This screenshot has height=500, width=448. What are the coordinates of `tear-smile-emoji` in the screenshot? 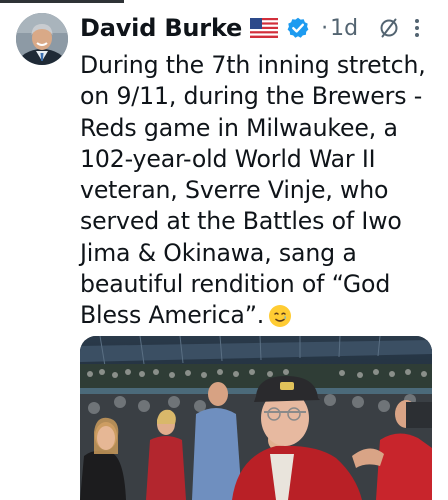 It's located at (280, 316).